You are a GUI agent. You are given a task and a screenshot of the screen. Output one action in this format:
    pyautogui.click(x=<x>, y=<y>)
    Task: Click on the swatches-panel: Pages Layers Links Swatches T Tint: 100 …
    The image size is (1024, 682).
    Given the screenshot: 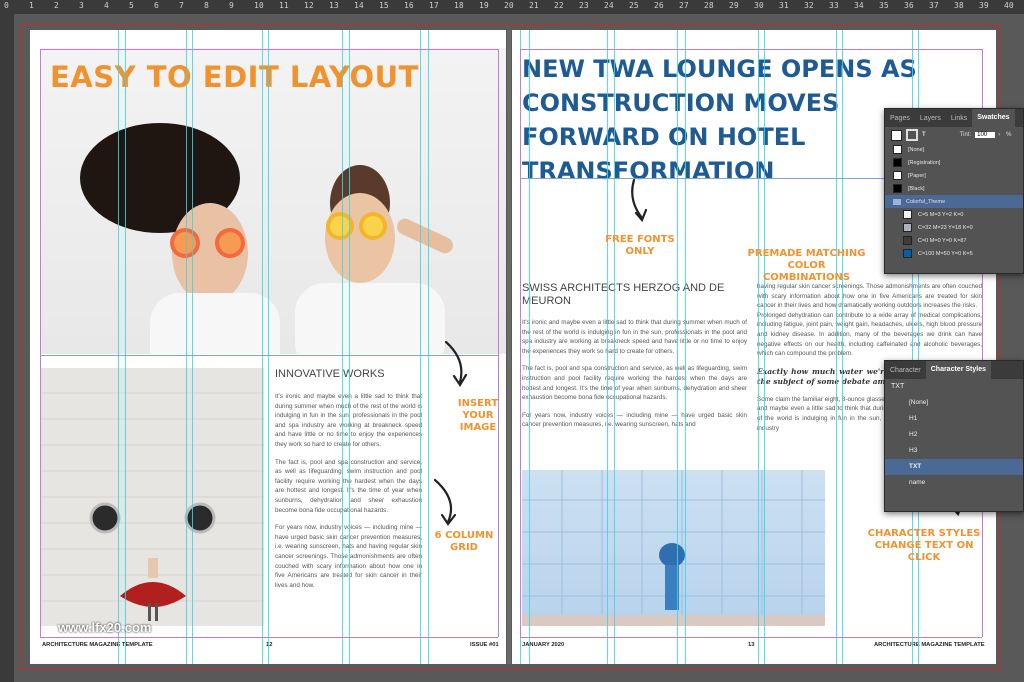 What is the action you would take?
    pyautogui.click(x=954, y=191)
    